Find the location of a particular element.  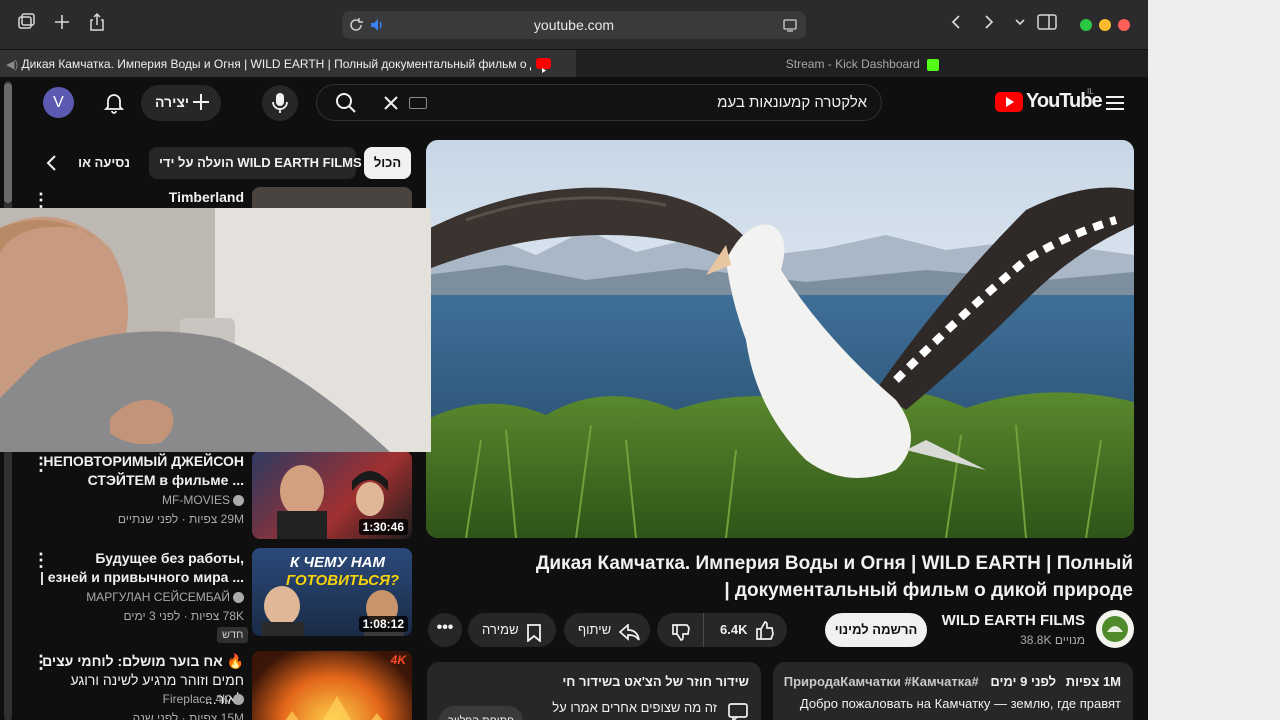

youtube-logo-icon is located at coordinates (1009, 102).